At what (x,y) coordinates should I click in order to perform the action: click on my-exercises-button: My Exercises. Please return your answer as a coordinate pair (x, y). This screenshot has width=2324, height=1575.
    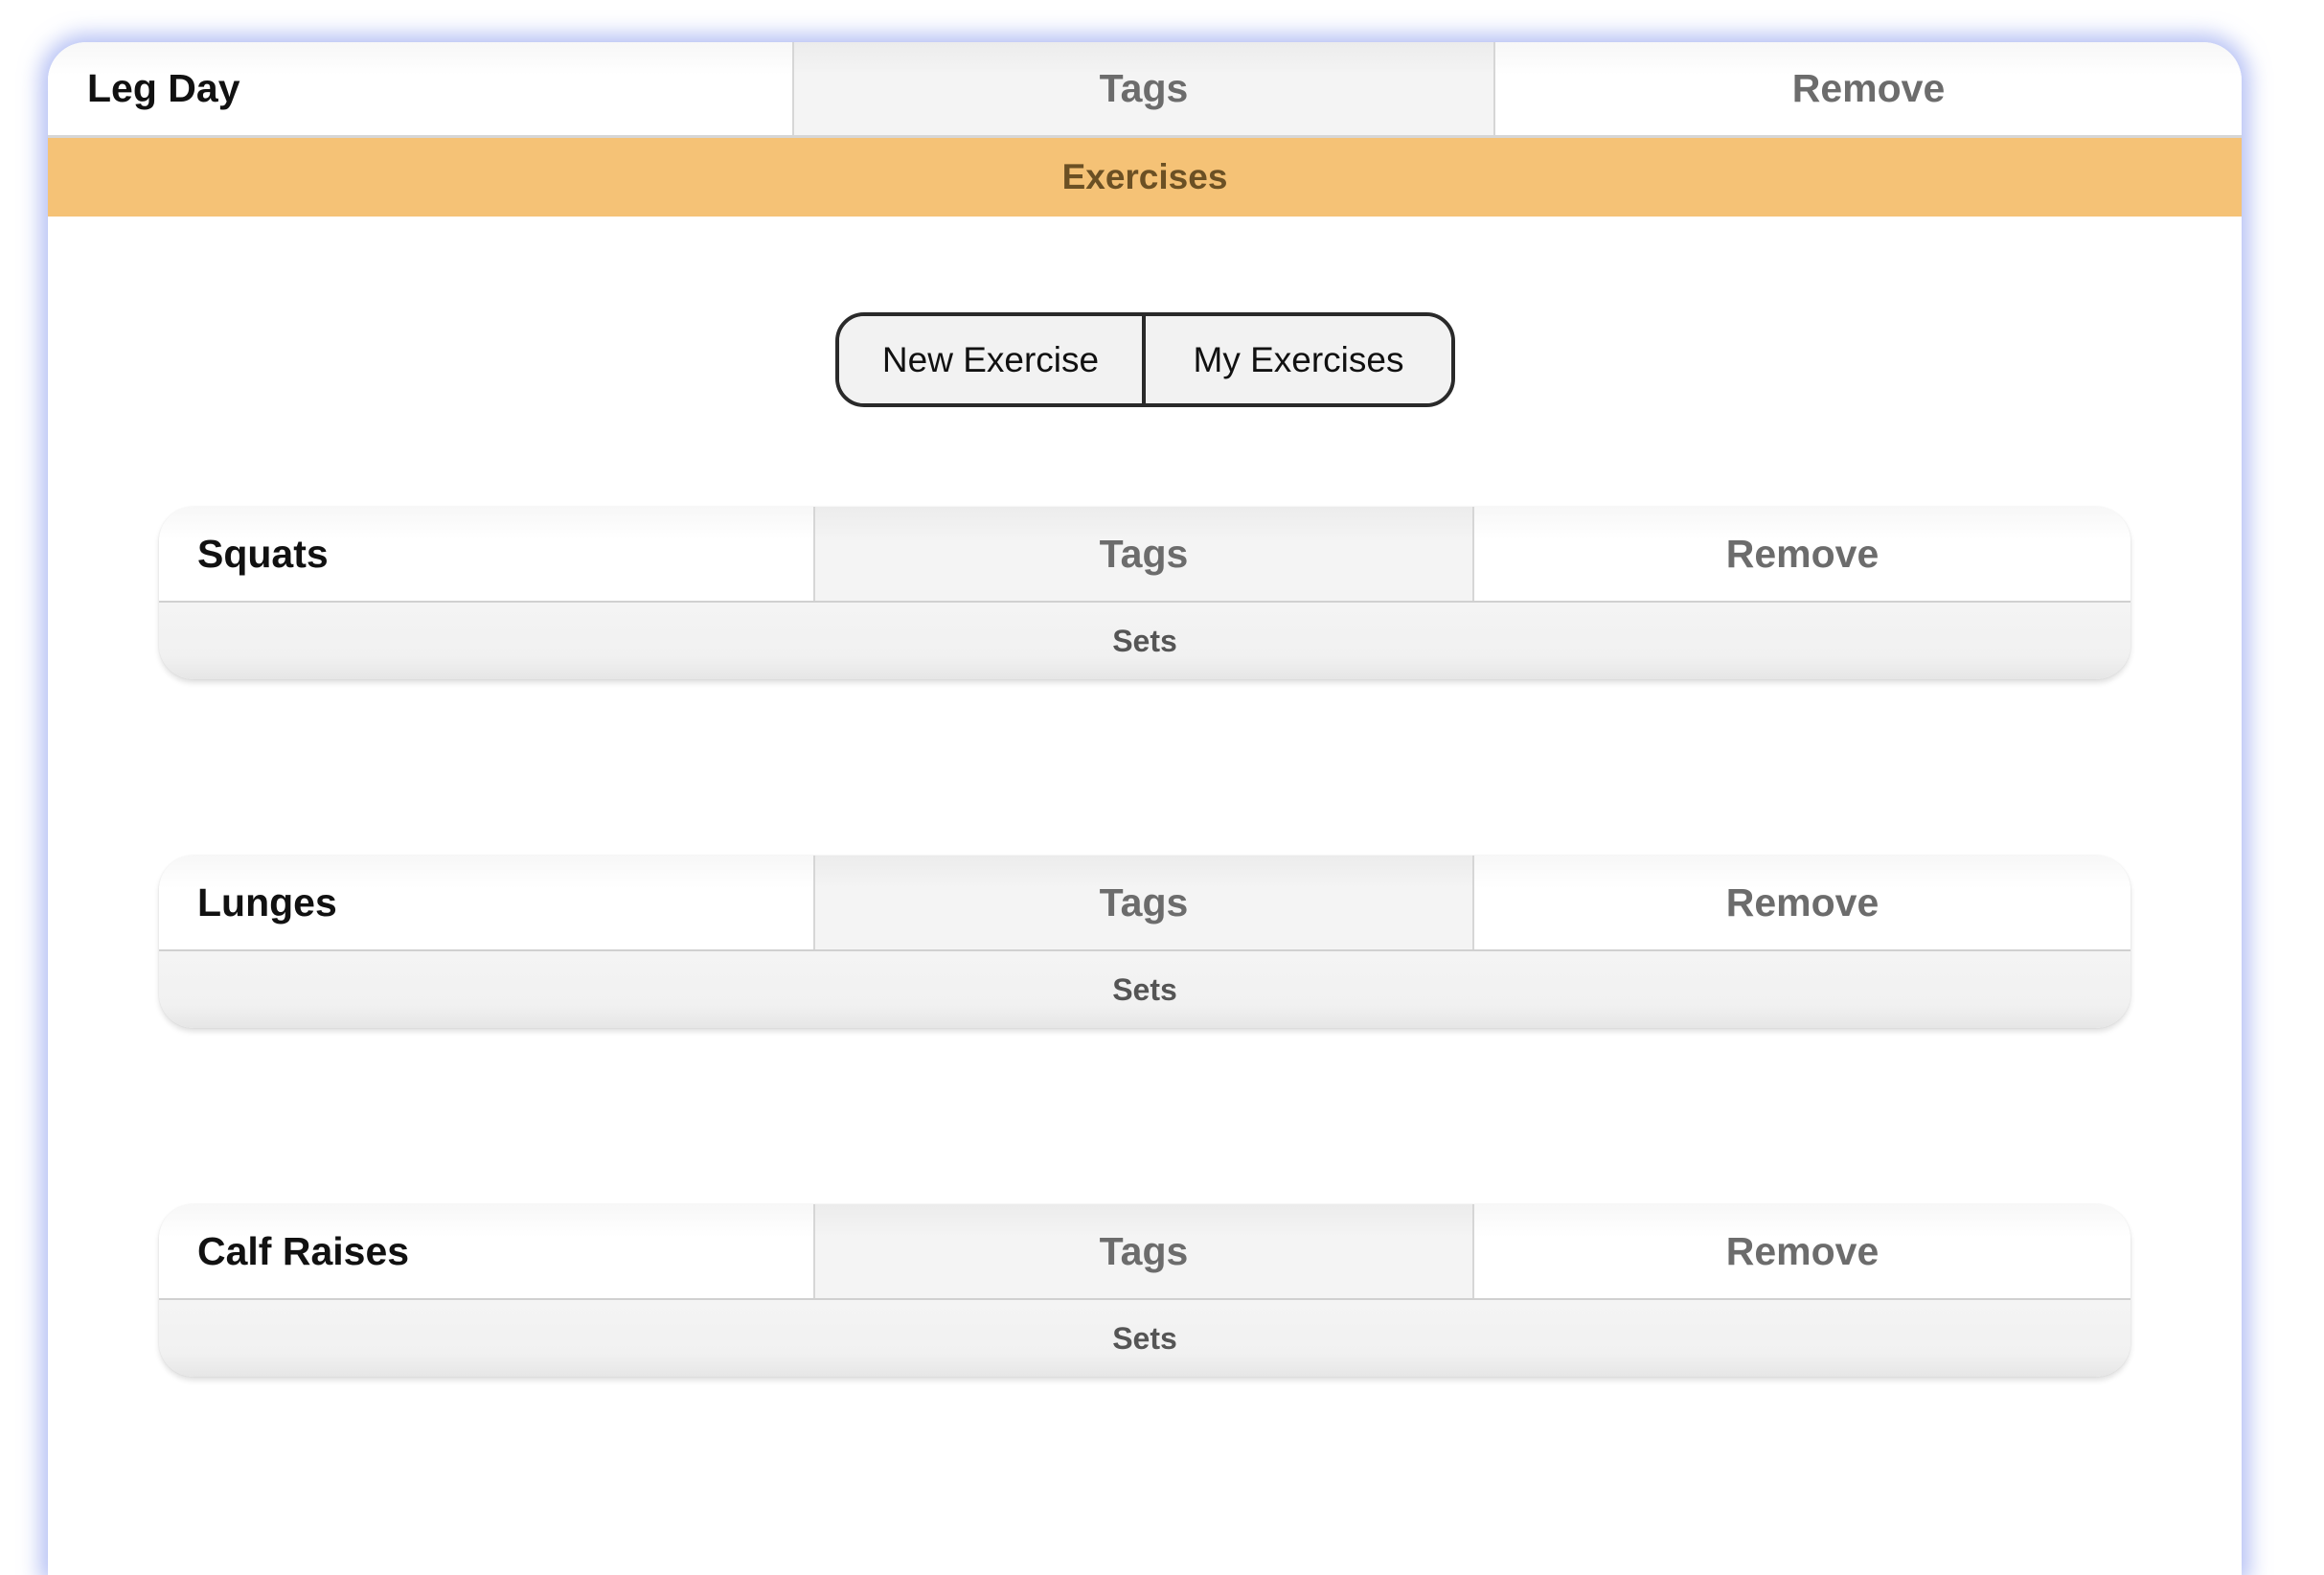
    Looking at the image, I should click on (1298, 359).